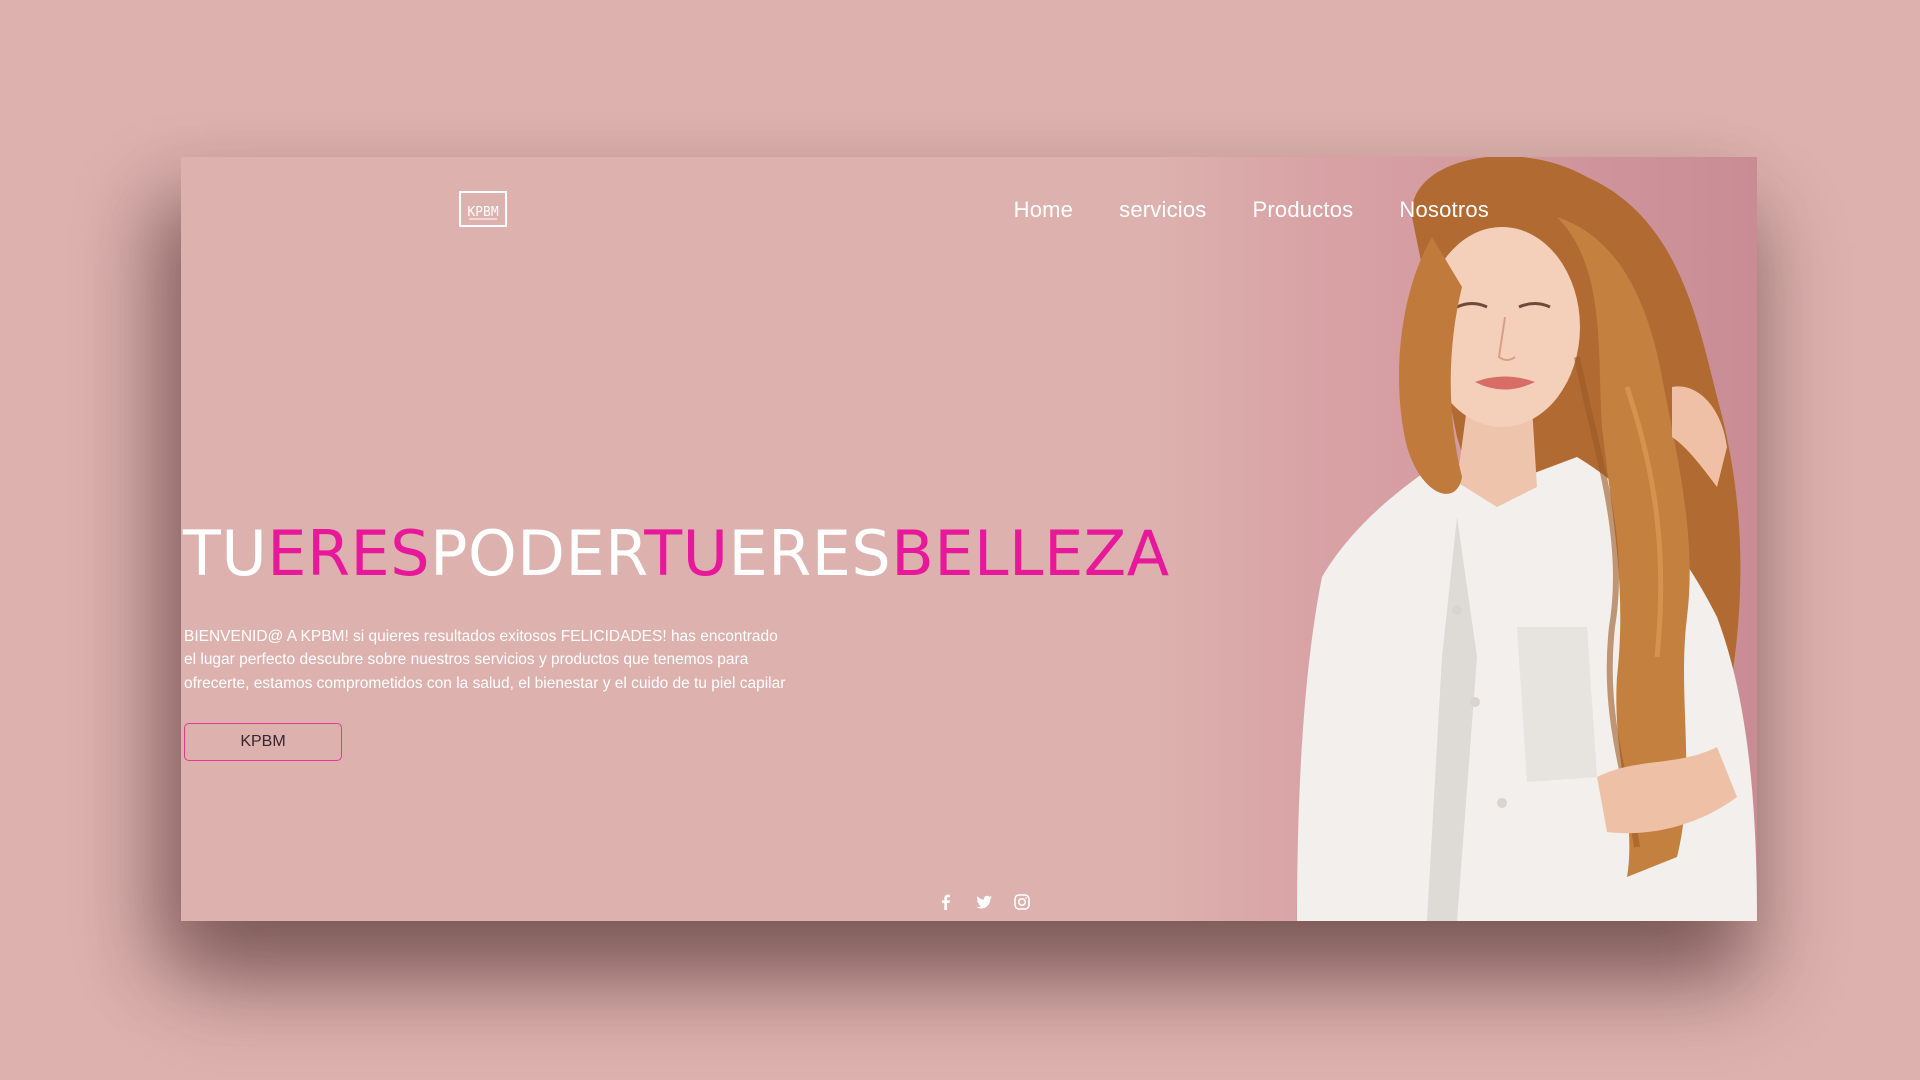  I want to click on headline-word: BELLEZA, so click(1030, 553).